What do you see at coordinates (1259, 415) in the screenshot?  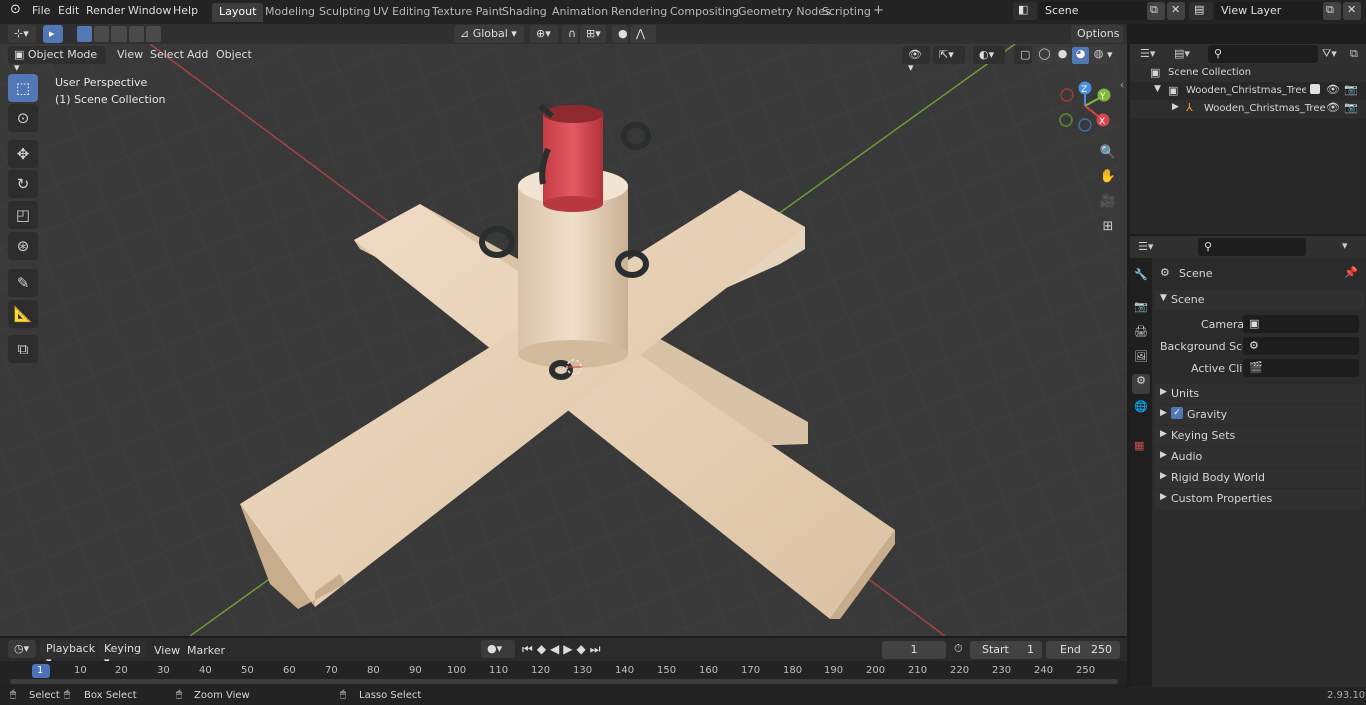 I see `gravity-panel: ▶ ✓ Gravity` at bounding box center [1259, 415].